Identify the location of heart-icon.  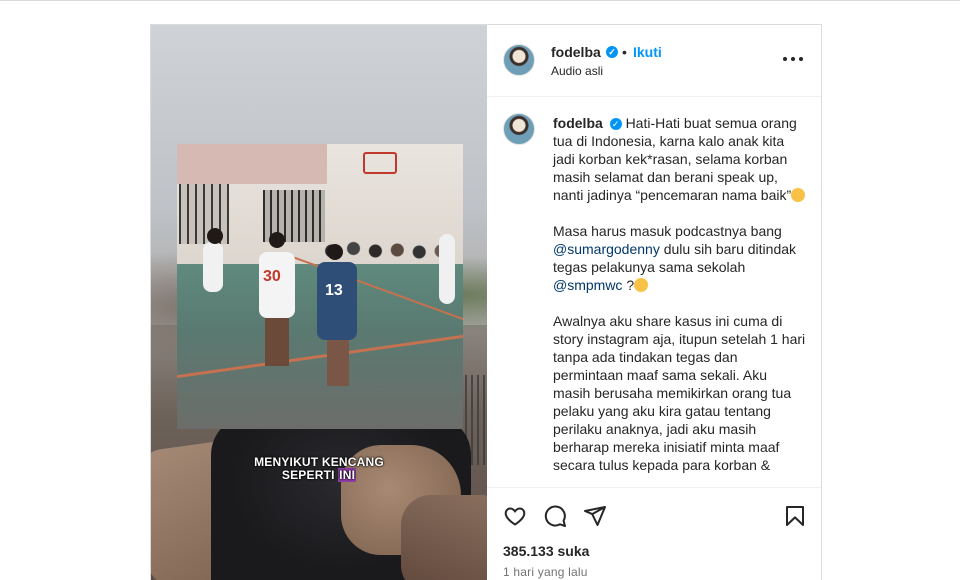
(515, 516).